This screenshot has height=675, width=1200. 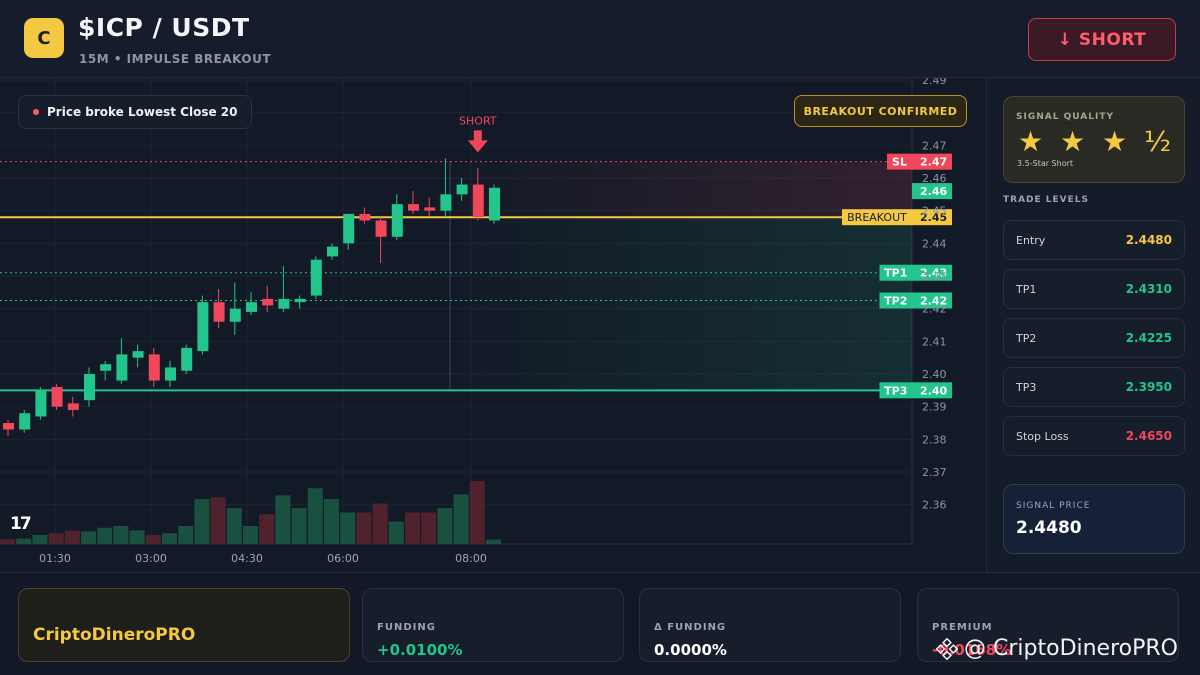 What do you see at coordinates (690, 650) in the screenshot?
I see `stat-value: 0.0000%` at bounding box center [690, 650].